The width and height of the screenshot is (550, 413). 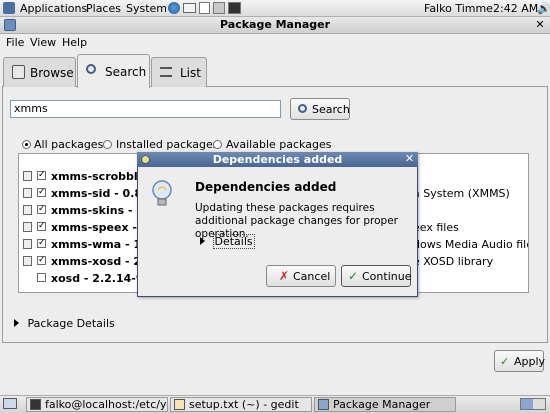 I want to click on cancel-button-label: Cancel, so click(x=312, y=276).